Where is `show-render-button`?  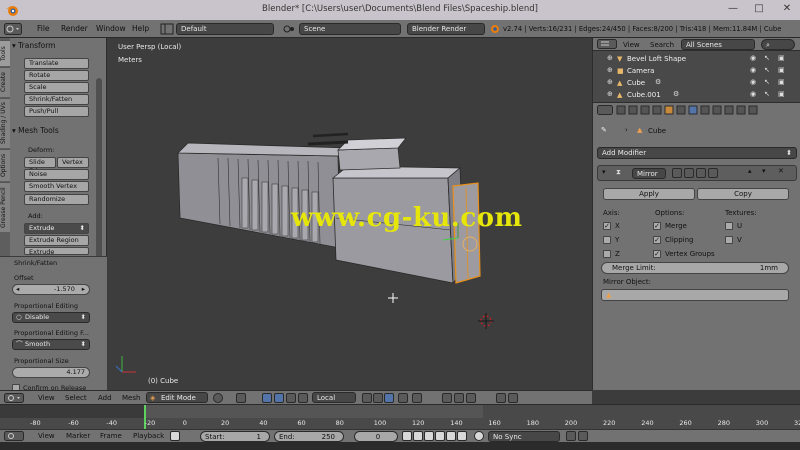 show-render-button is located at coordinates (713, 173).